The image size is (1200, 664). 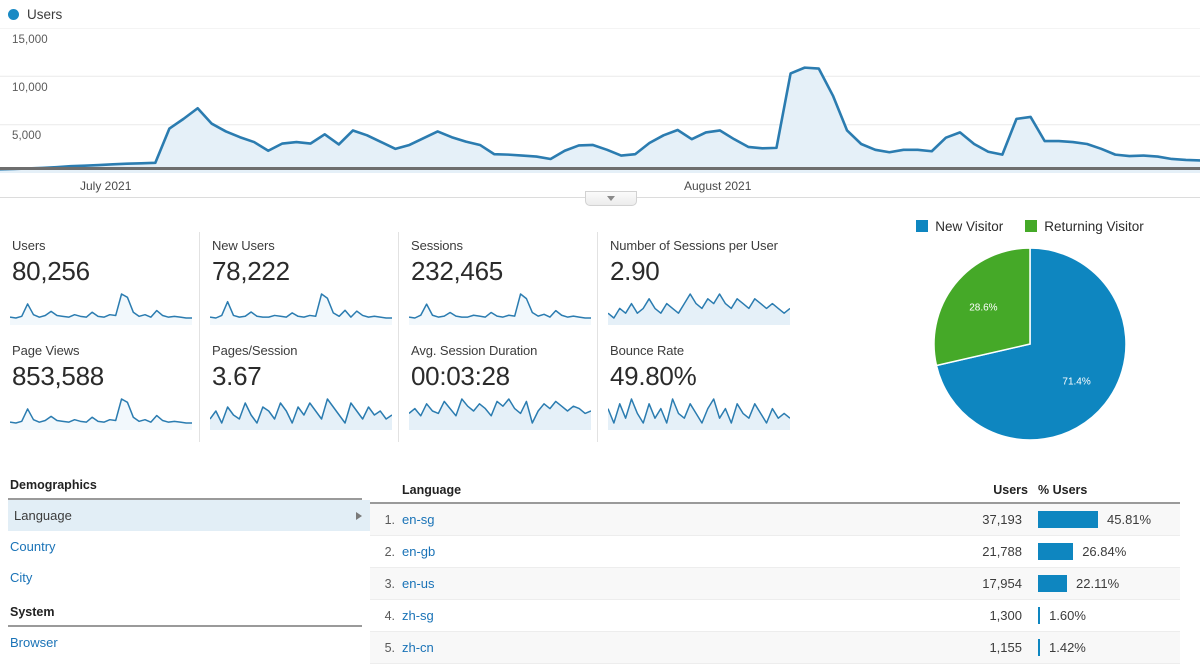 What do you see at coordinates (969, 226) in the screenshot?
I see `new-visitor-label: New Visitor` at bounding box center [969, 226].